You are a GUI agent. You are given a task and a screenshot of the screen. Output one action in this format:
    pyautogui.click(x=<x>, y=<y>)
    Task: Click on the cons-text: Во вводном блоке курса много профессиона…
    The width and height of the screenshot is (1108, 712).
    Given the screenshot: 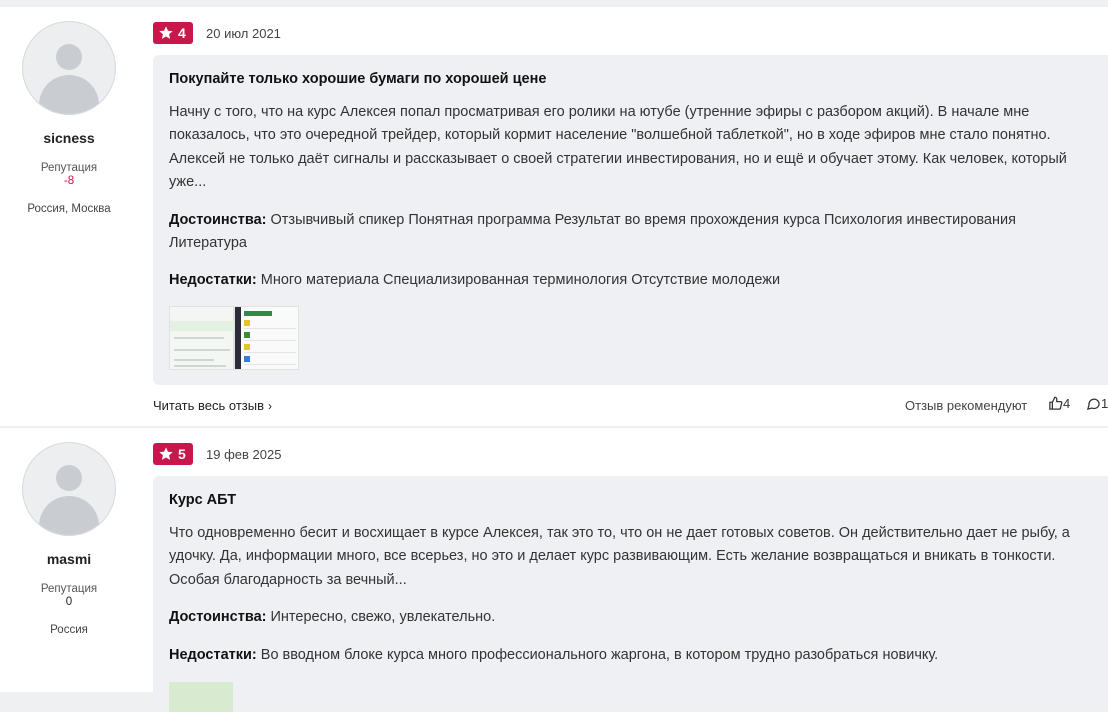 What is the action you would take?
    pyautogui.click(x=599, y=655)
    